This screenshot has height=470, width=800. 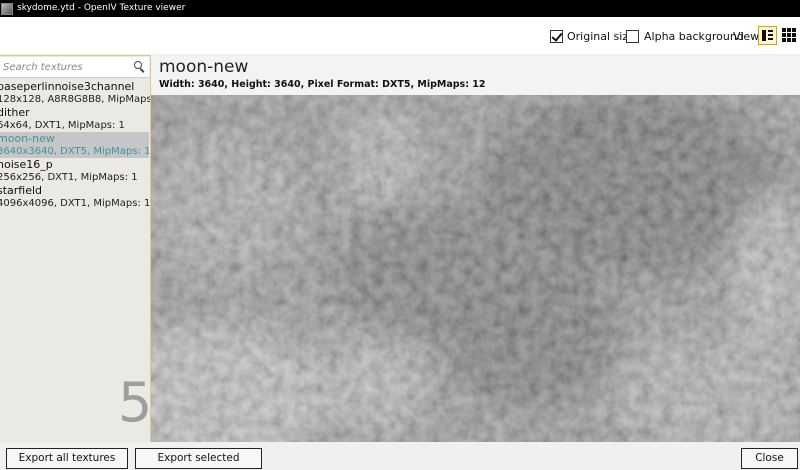 What do you see at coordinates (75, 197) in the screenshot?
I see `texture-list-item: starfield 4096x4096, DXT1, MipMaps: 11` at bounding box center [75, 197].